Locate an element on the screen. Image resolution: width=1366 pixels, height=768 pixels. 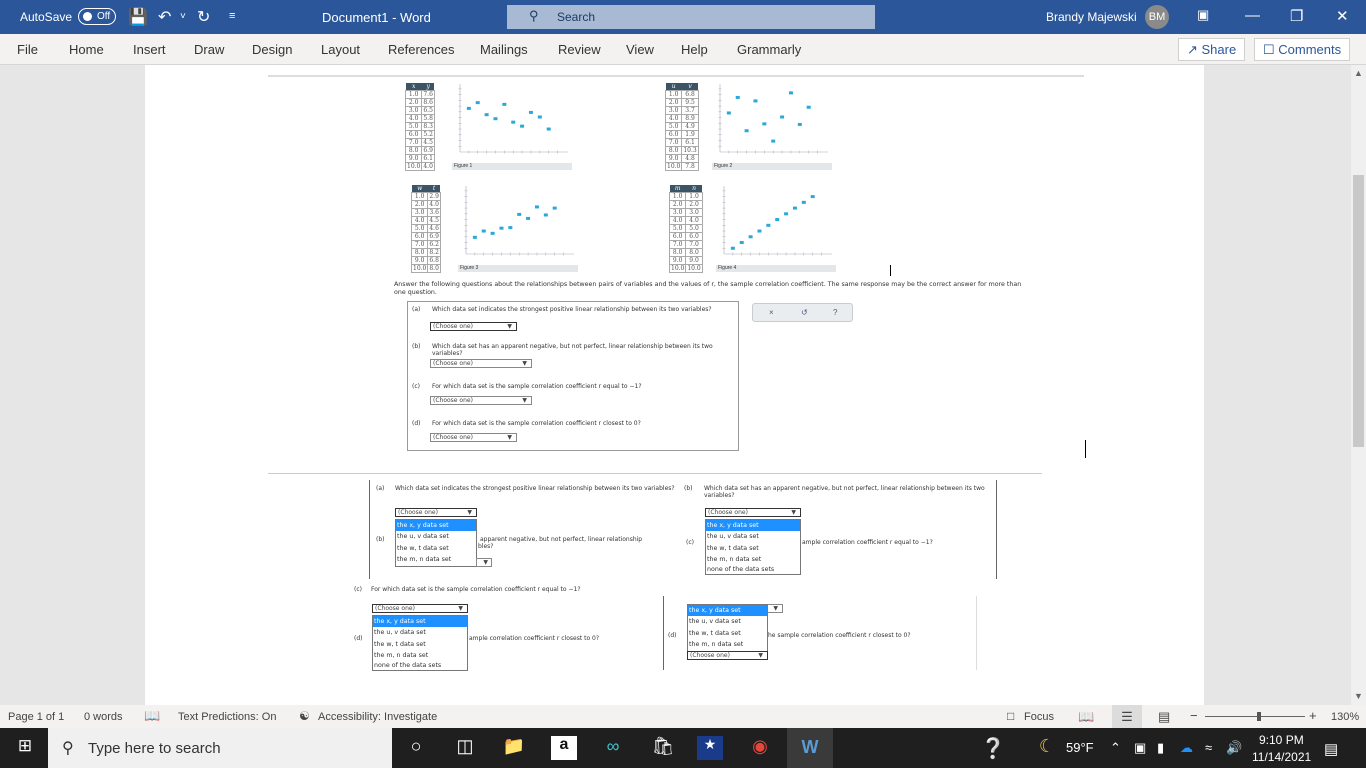
answer-select-b: (Choose one) ▼ is located at coordinates (481, 363).